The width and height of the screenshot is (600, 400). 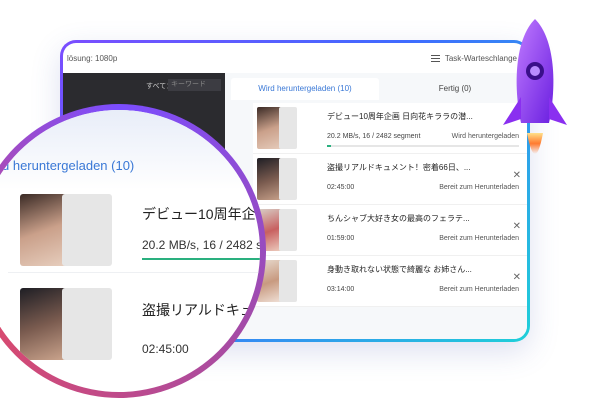 What do you see at coordinates (341, 238) in the screenshot?
I see `video-duration: 01:59:00` at bounding box center [341, 238].